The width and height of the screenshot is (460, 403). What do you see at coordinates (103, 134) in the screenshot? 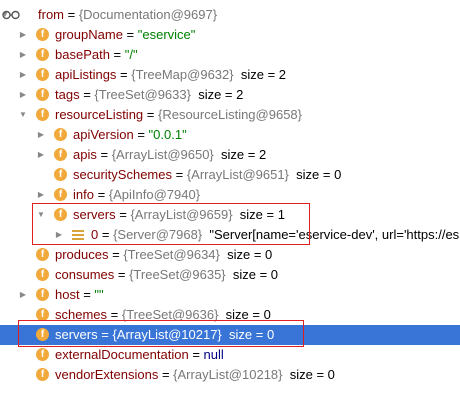
I see `variable-name: apiVersion` at bounding box center [103, 134].